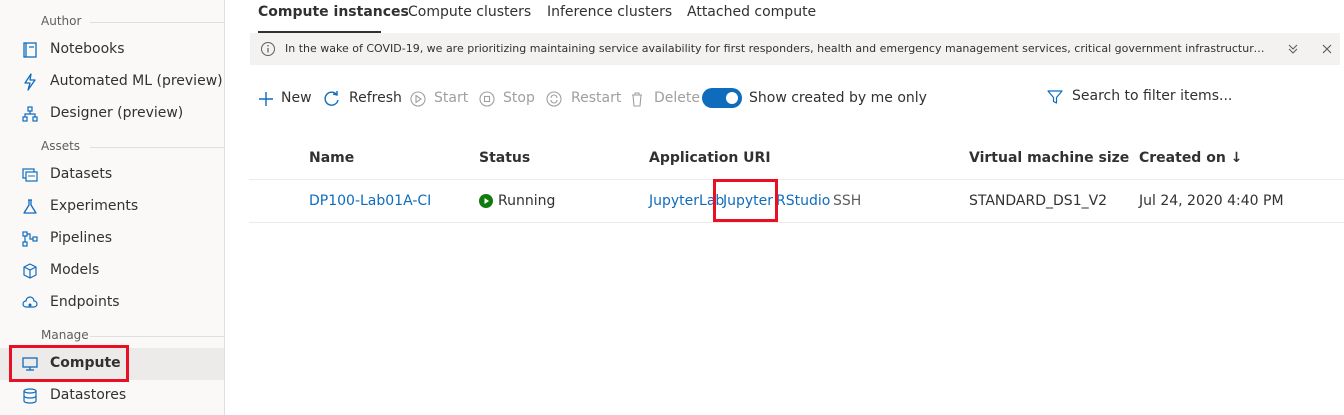 The width and height of the screenshot is (1344, 415). I want to click on restart-button: Restart, so click(583, 99).